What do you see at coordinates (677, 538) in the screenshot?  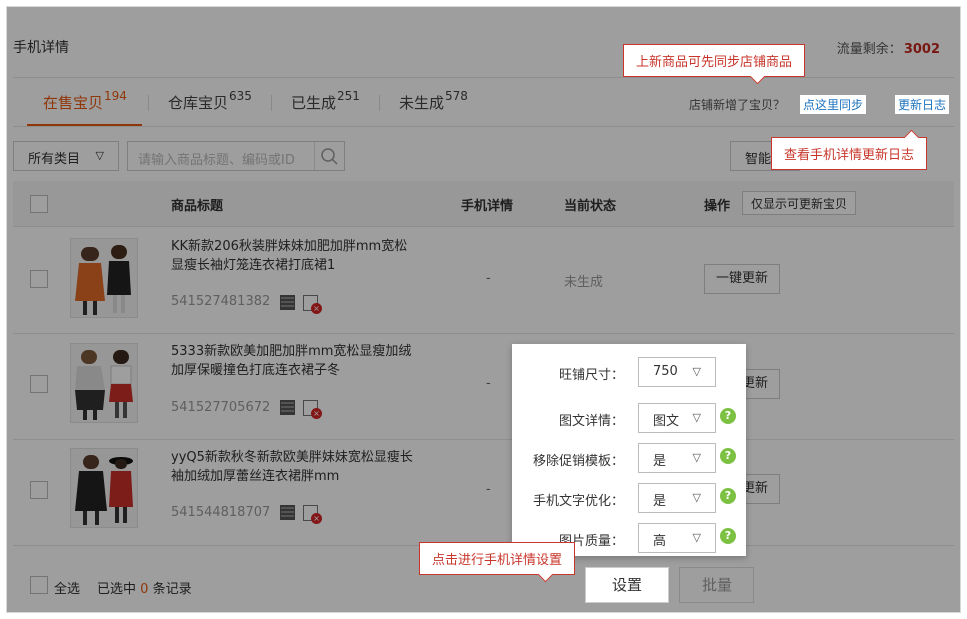 I see `image-quality-select: 高 ▽` at bounding box center [677, 538].